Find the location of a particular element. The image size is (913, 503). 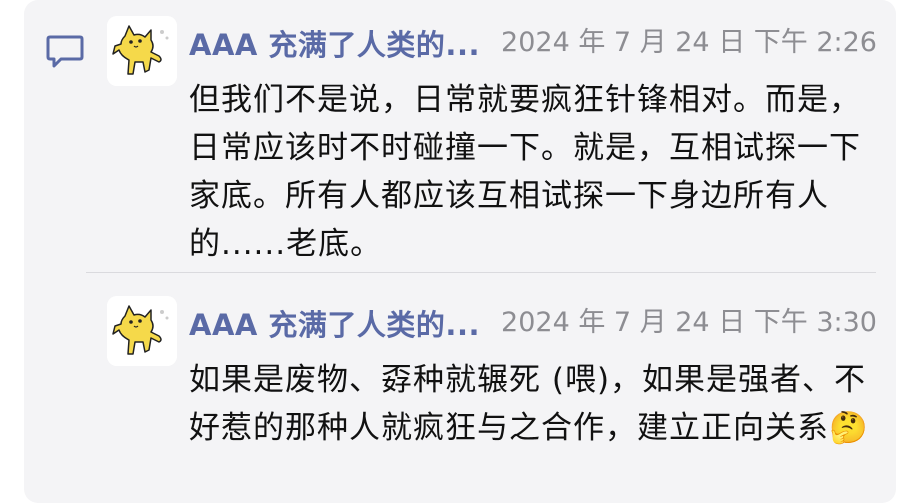

timestamp: 2024 年 7 月 24 日 下午 2:26 is located at coordinates (689, 42).